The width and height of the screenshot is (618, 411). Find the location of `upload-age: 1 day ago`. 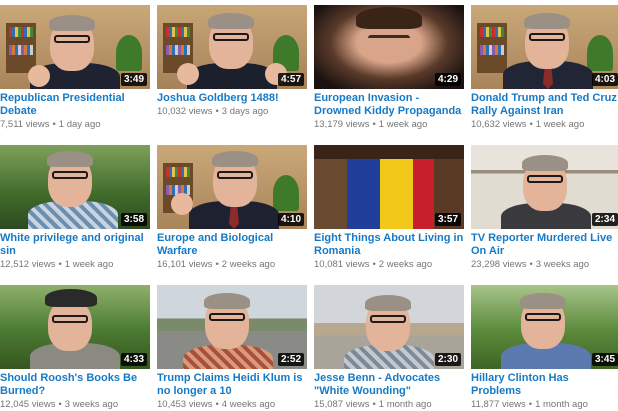

upload-age: 1 day ago is located at coordinates (79, 124).